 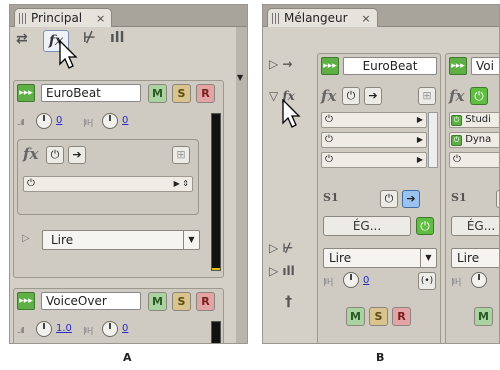 What do you see at coordinates (316, 18) in the screenshot?
I see `tab-label: Mélangeur` at bounding box center [316, 18].